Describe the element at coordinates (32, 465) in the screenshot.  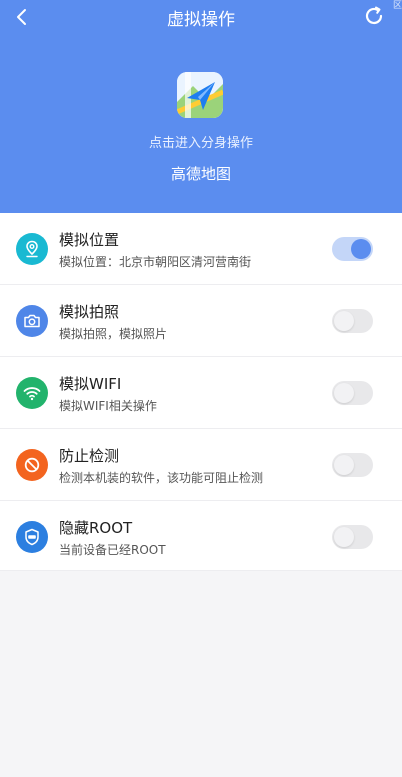
I see `block-icon` at that location.